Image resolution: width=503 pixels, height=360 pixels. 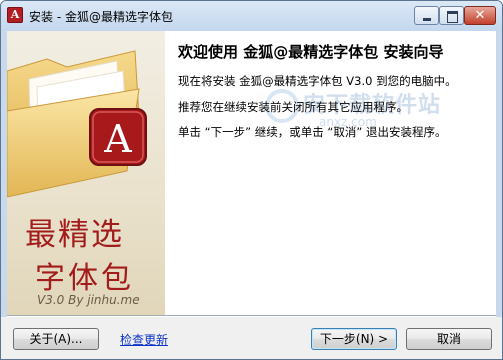 What do you see at coordinates (144, 339) in the screenshot?
I see `check-update-link: 检查更新` at bounding box center [144, 339].